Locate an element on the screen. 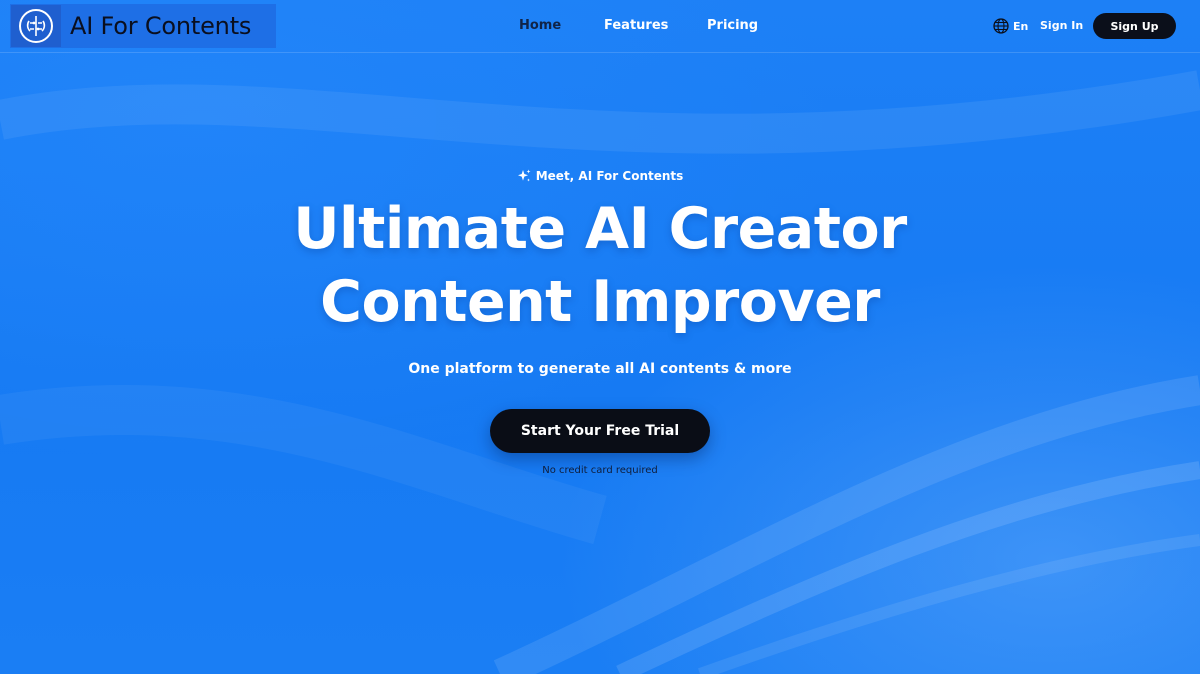 The width and height of the screenshot is (1200, 674). sign-up-button: Sign Up is located at coordinates (1134, 26).